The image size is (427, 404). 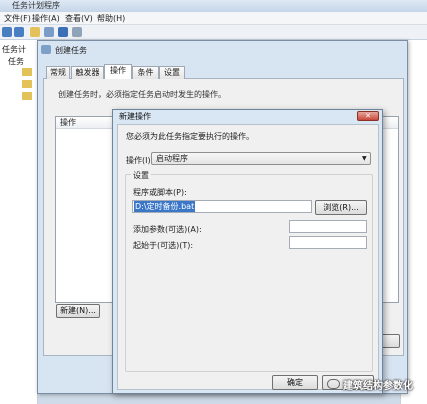 I want to click on action-label: 操作(I):, so click(x=140, y=160).